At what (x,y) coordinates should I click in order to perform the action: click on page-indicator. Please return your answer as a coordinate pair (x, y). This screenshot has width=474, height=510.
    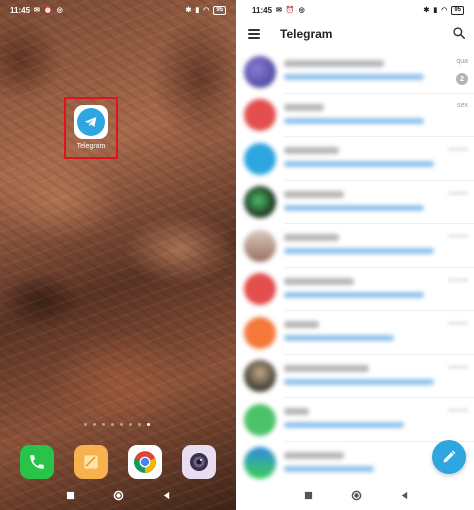
    Looking at the image, I should click on (117, 424).